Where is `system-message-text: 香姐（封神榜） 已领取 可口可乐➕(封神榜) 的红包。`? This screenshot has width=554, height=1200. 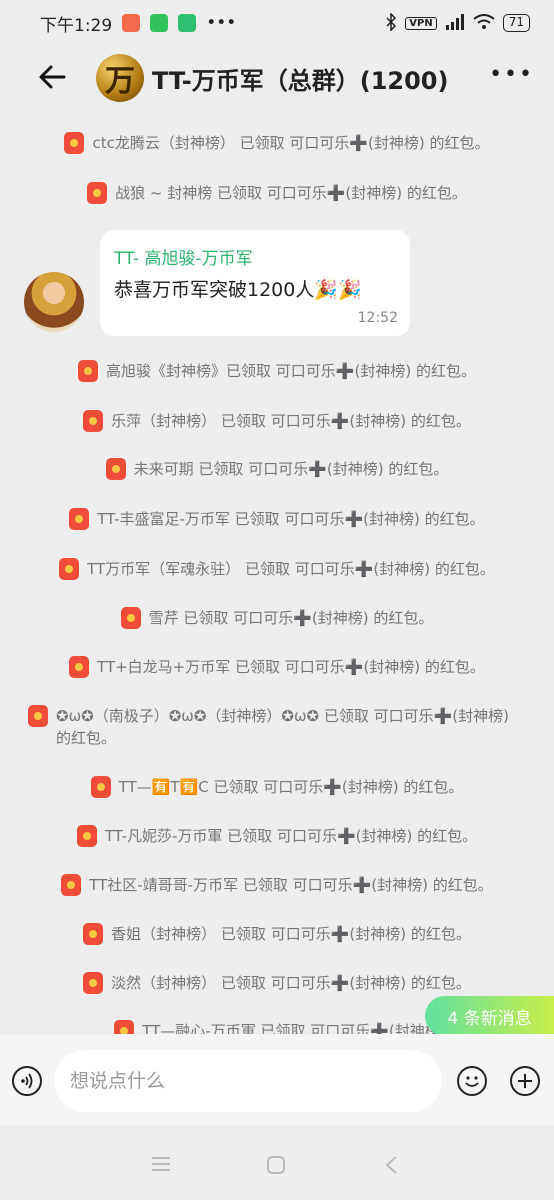
system-message-text: 香姐（封神榜） 已领取 可口可乐➕(封神榜) 的红包。 is located at coordinates (291, 934).